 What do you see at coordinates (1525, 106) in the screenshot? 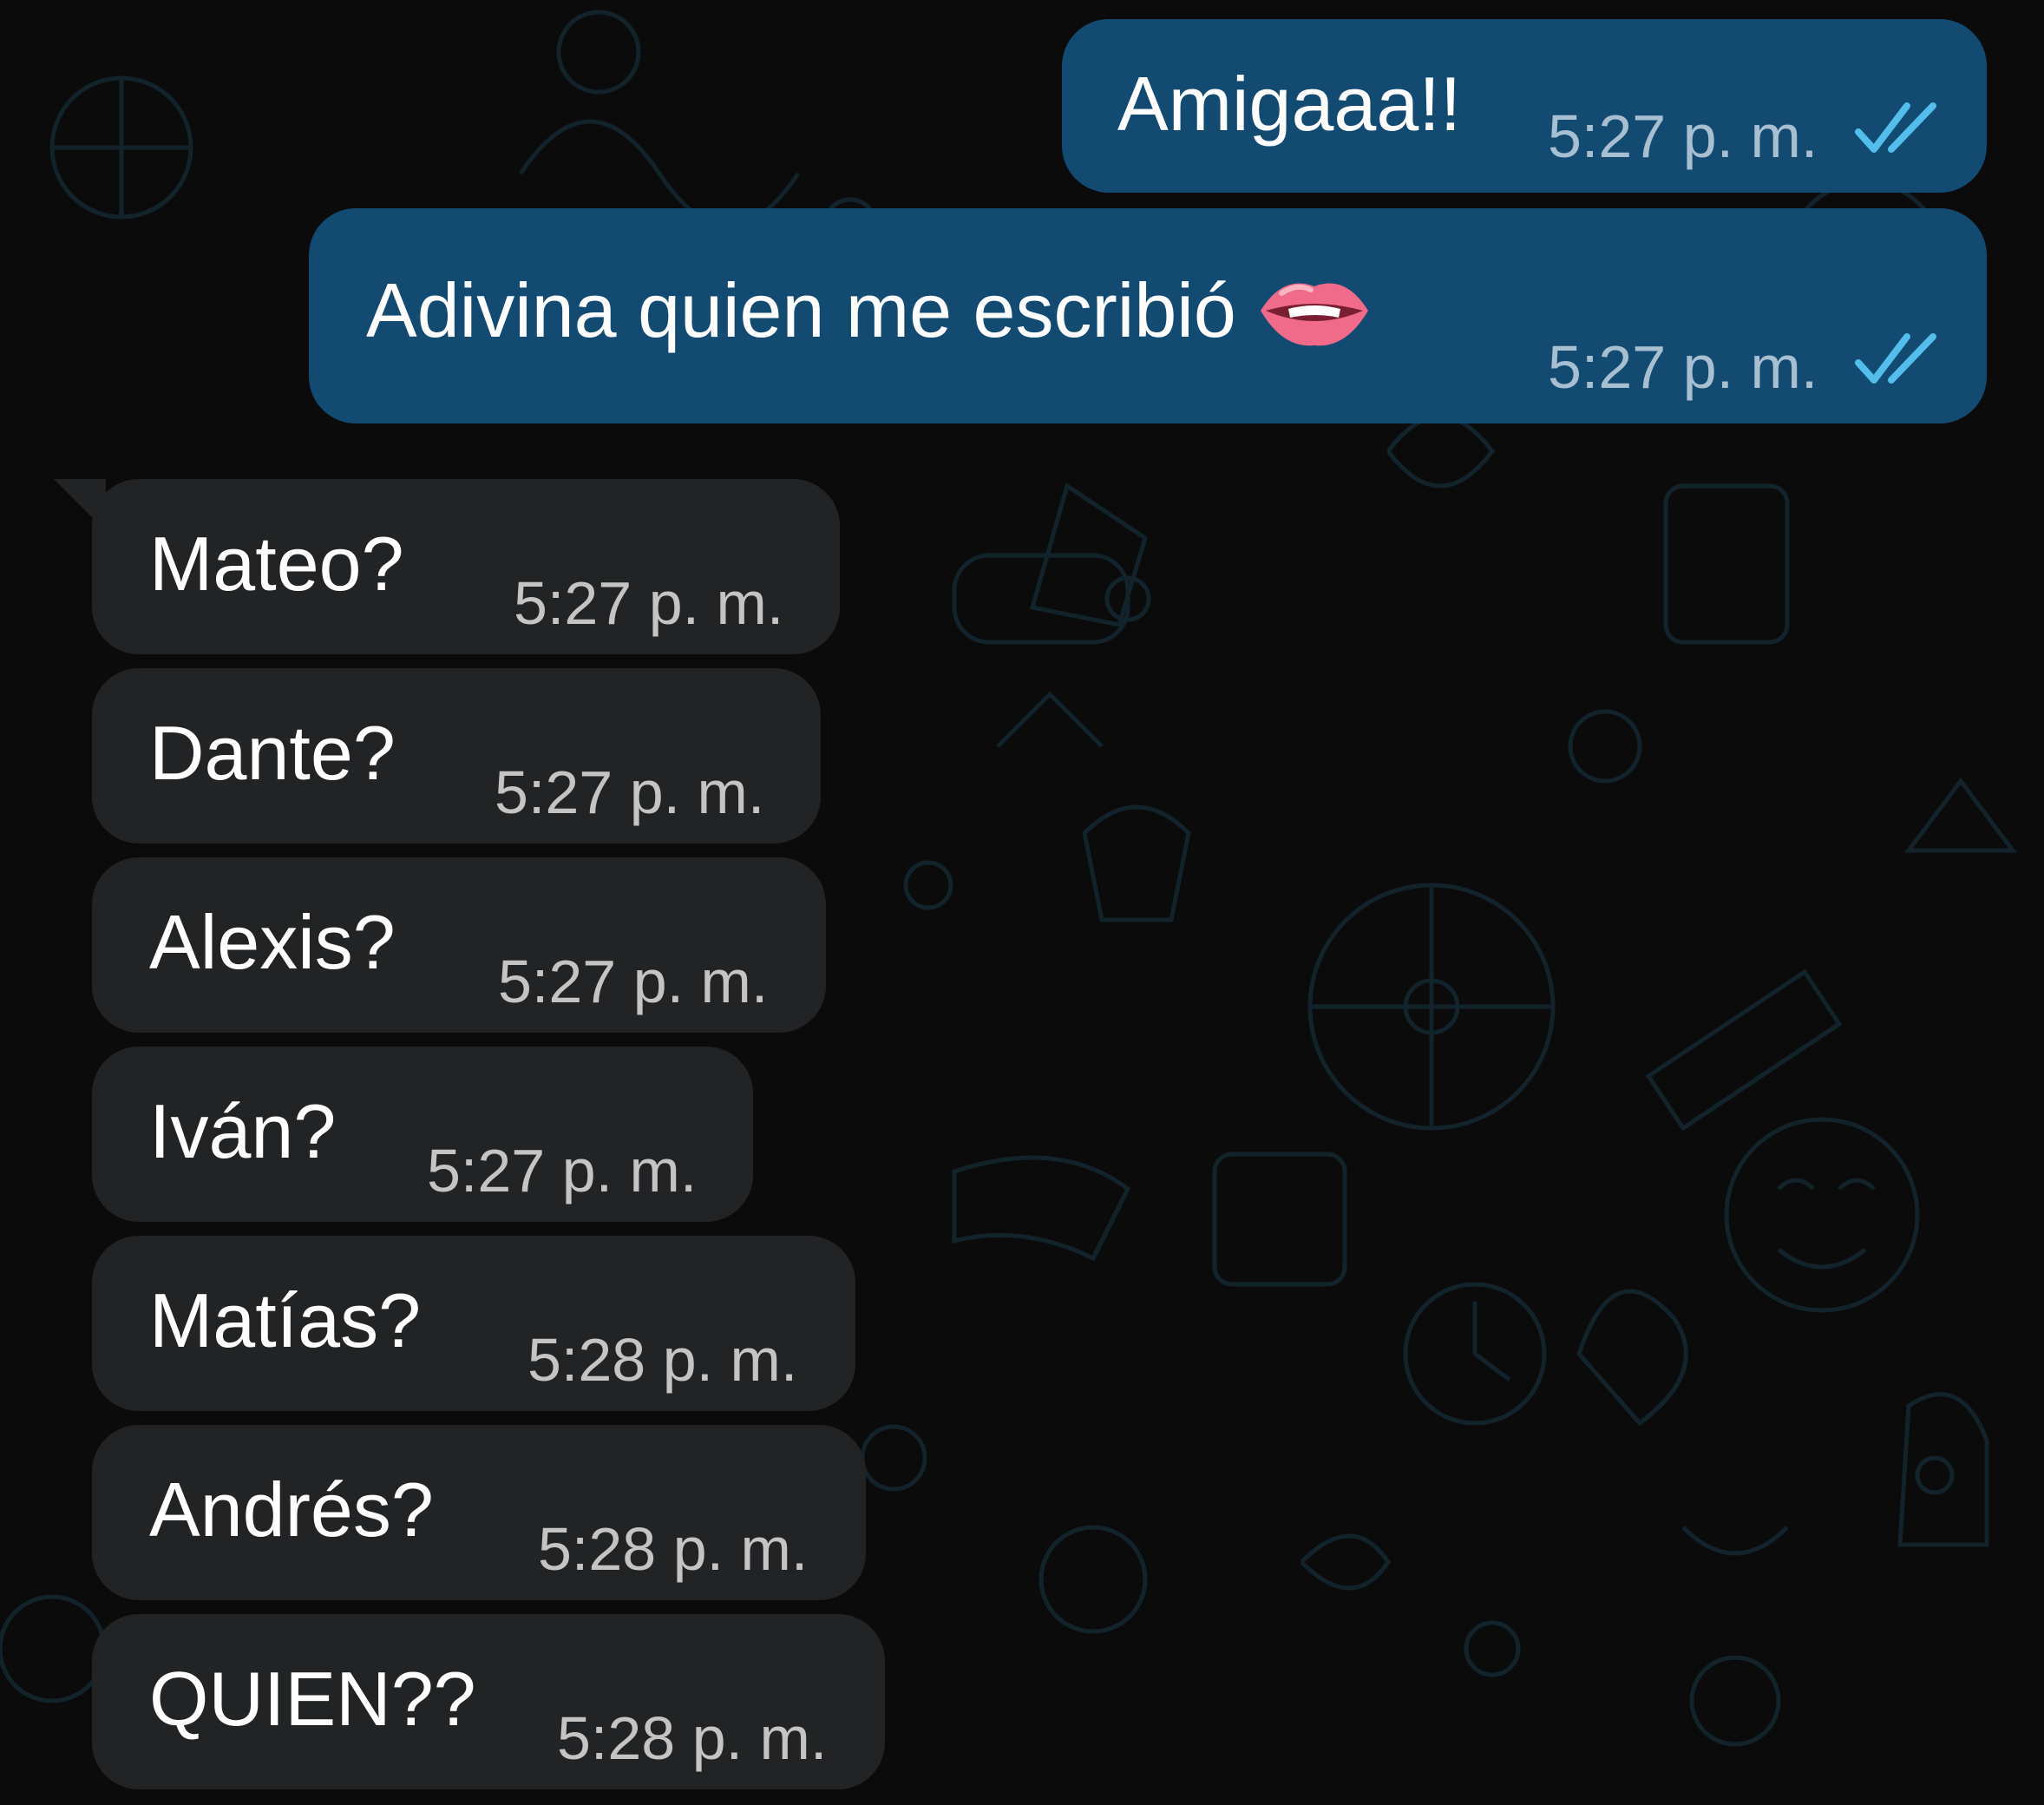
I see `outgoing-message-bubble: Amigaaa!! 5:27 p. m.` at bounding box center [1525, 106].